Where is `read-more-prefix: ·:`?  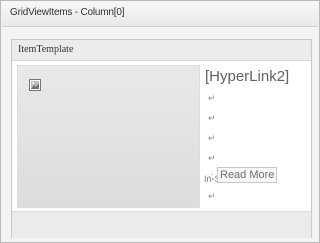 read-more-prefix: ·: is located at coordinates (211, 176).